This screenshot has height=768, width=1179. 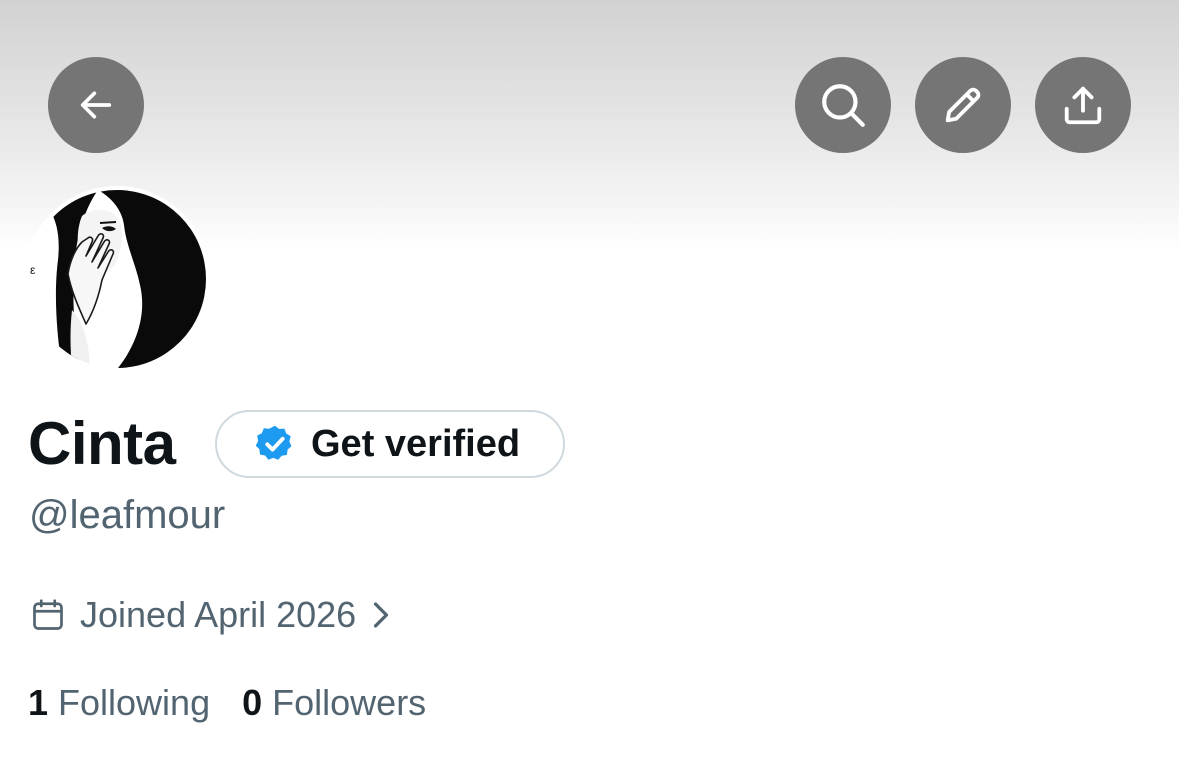 I want to click on verified-badge-icon, so click(x=275, y=444).